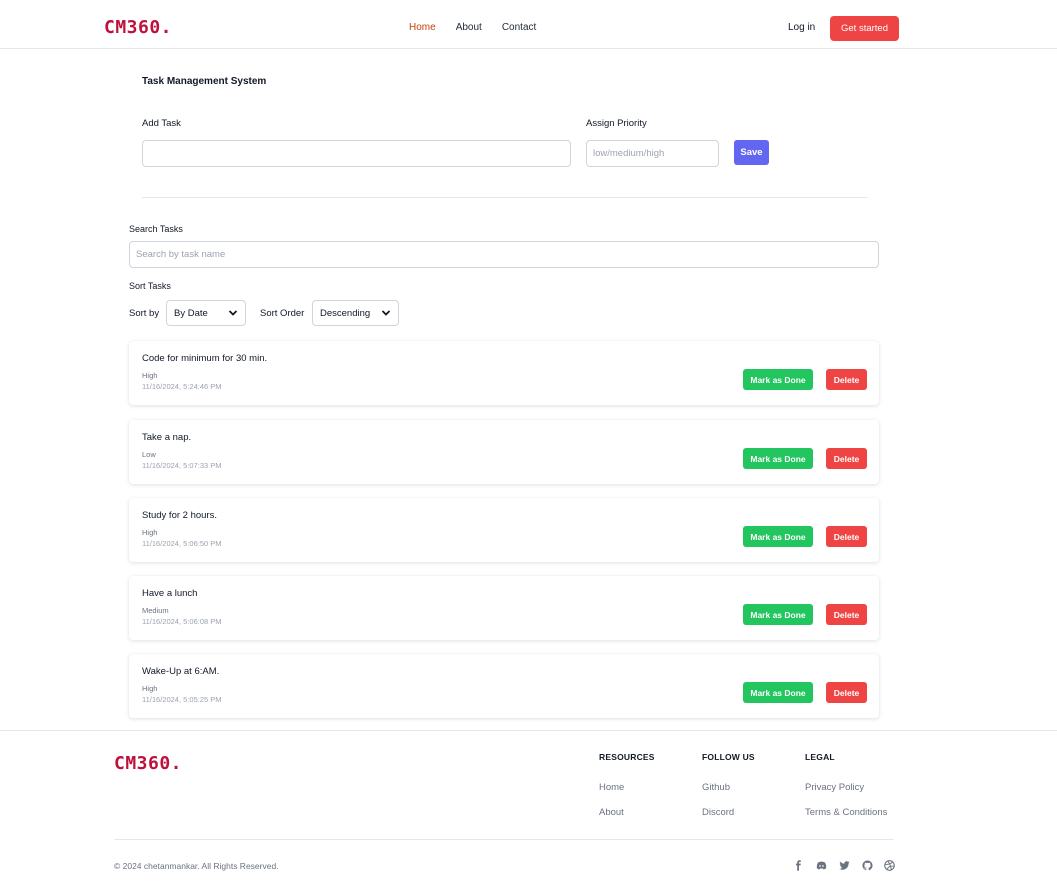 The width and height of the screenshot is (1057, 891). What do you see at coordinates (182, 465) in the screenshot?
I see `task-date: 11/16/2024, 5:07:33 PM` at bounding box center [182, 465].